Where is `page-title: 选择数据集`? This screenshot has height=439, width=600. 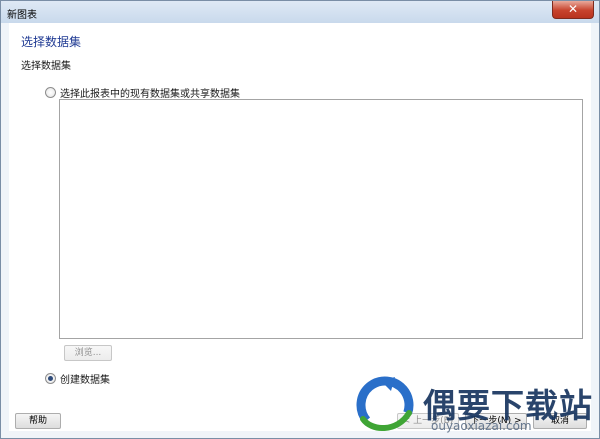
page-title: 选择数据集 is located at coordinates (51, 42).